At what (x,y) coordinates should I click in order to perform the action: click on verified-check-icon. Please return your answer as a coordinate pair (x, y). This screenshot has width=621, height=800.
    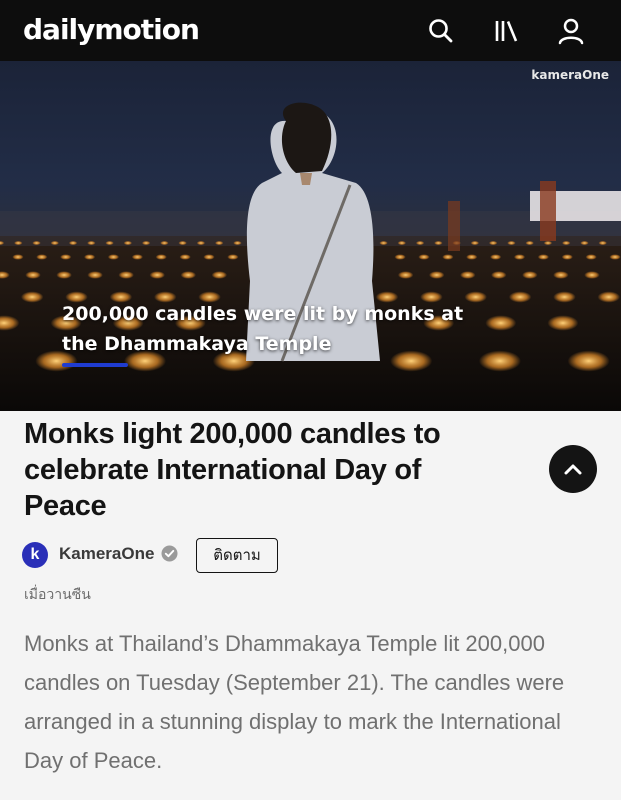
    Looking at the image, I should click on (169, 553).